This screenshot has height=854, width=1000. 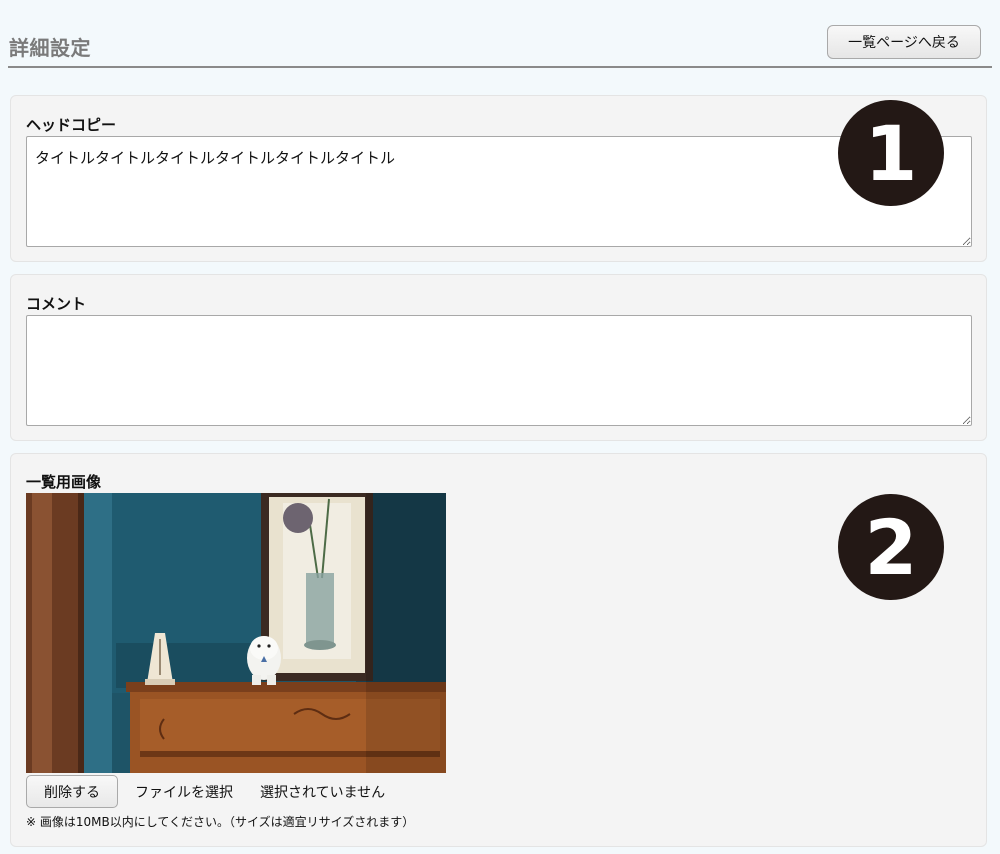 I want to click on list-image-label: 一覧用画像, so click(x=64, y=482).